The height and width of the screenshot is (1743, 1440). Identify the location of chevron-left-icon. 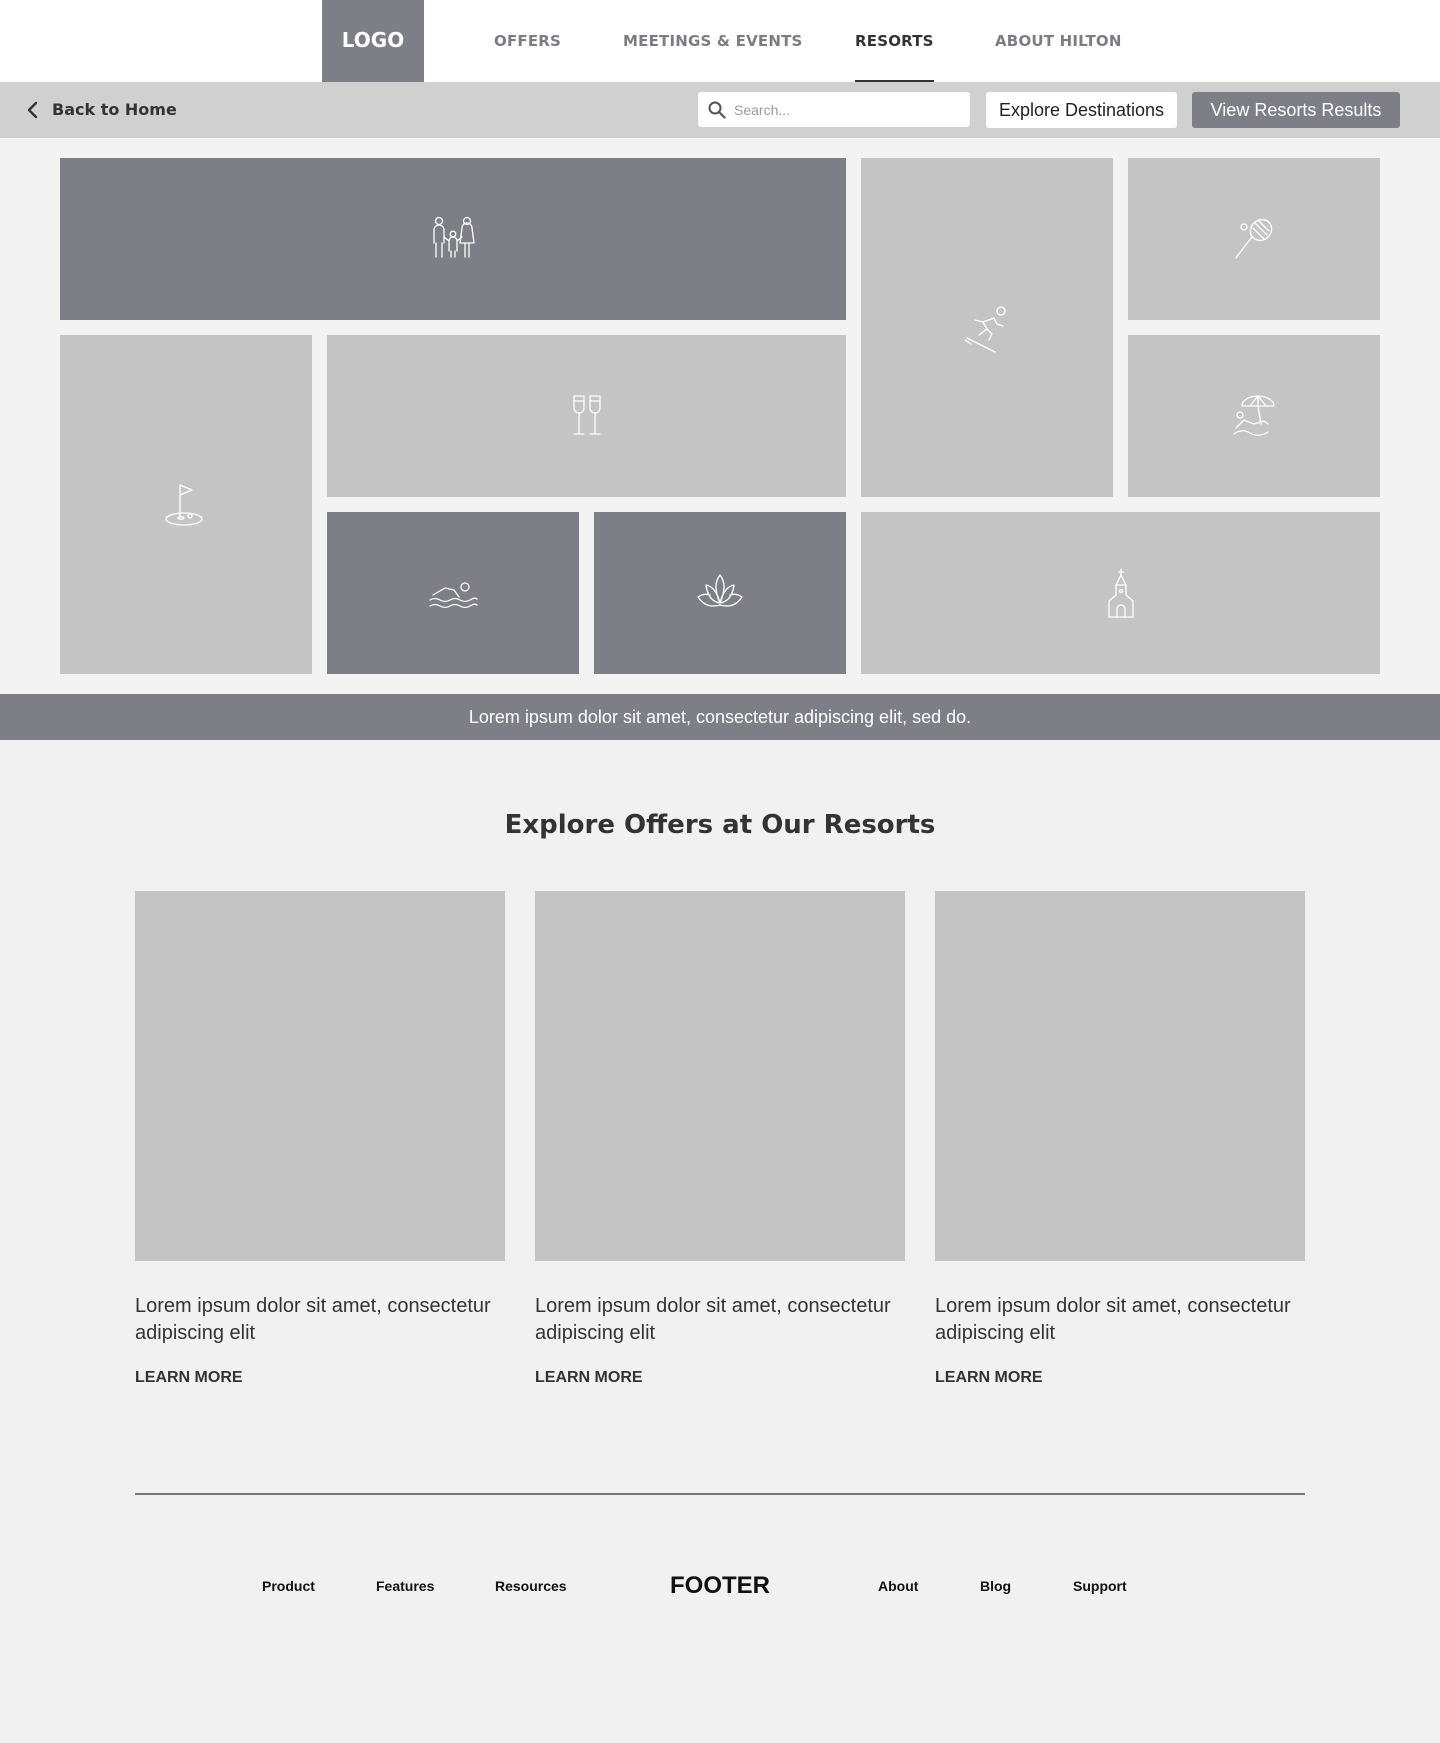
(32, 109).